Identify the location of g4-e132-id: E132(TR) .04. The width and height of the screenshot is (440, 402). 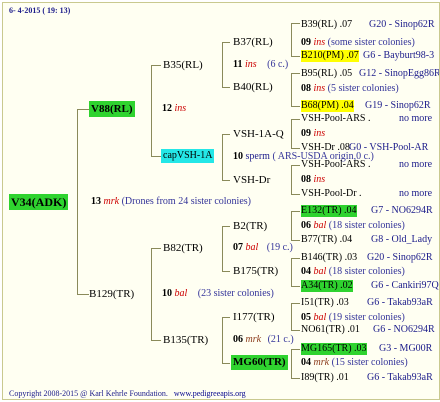
(329, 211).